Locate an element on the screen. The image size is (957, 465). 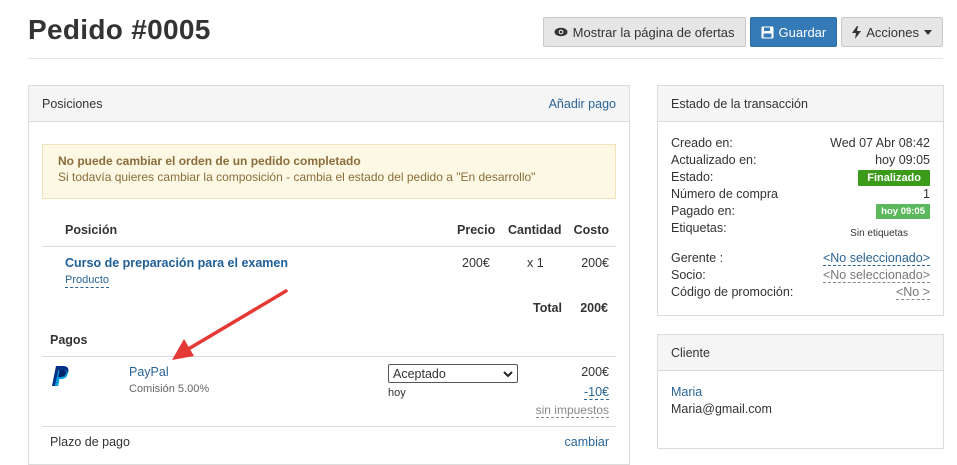
manager-label: Gerente : is located at coordinates (697, 258).